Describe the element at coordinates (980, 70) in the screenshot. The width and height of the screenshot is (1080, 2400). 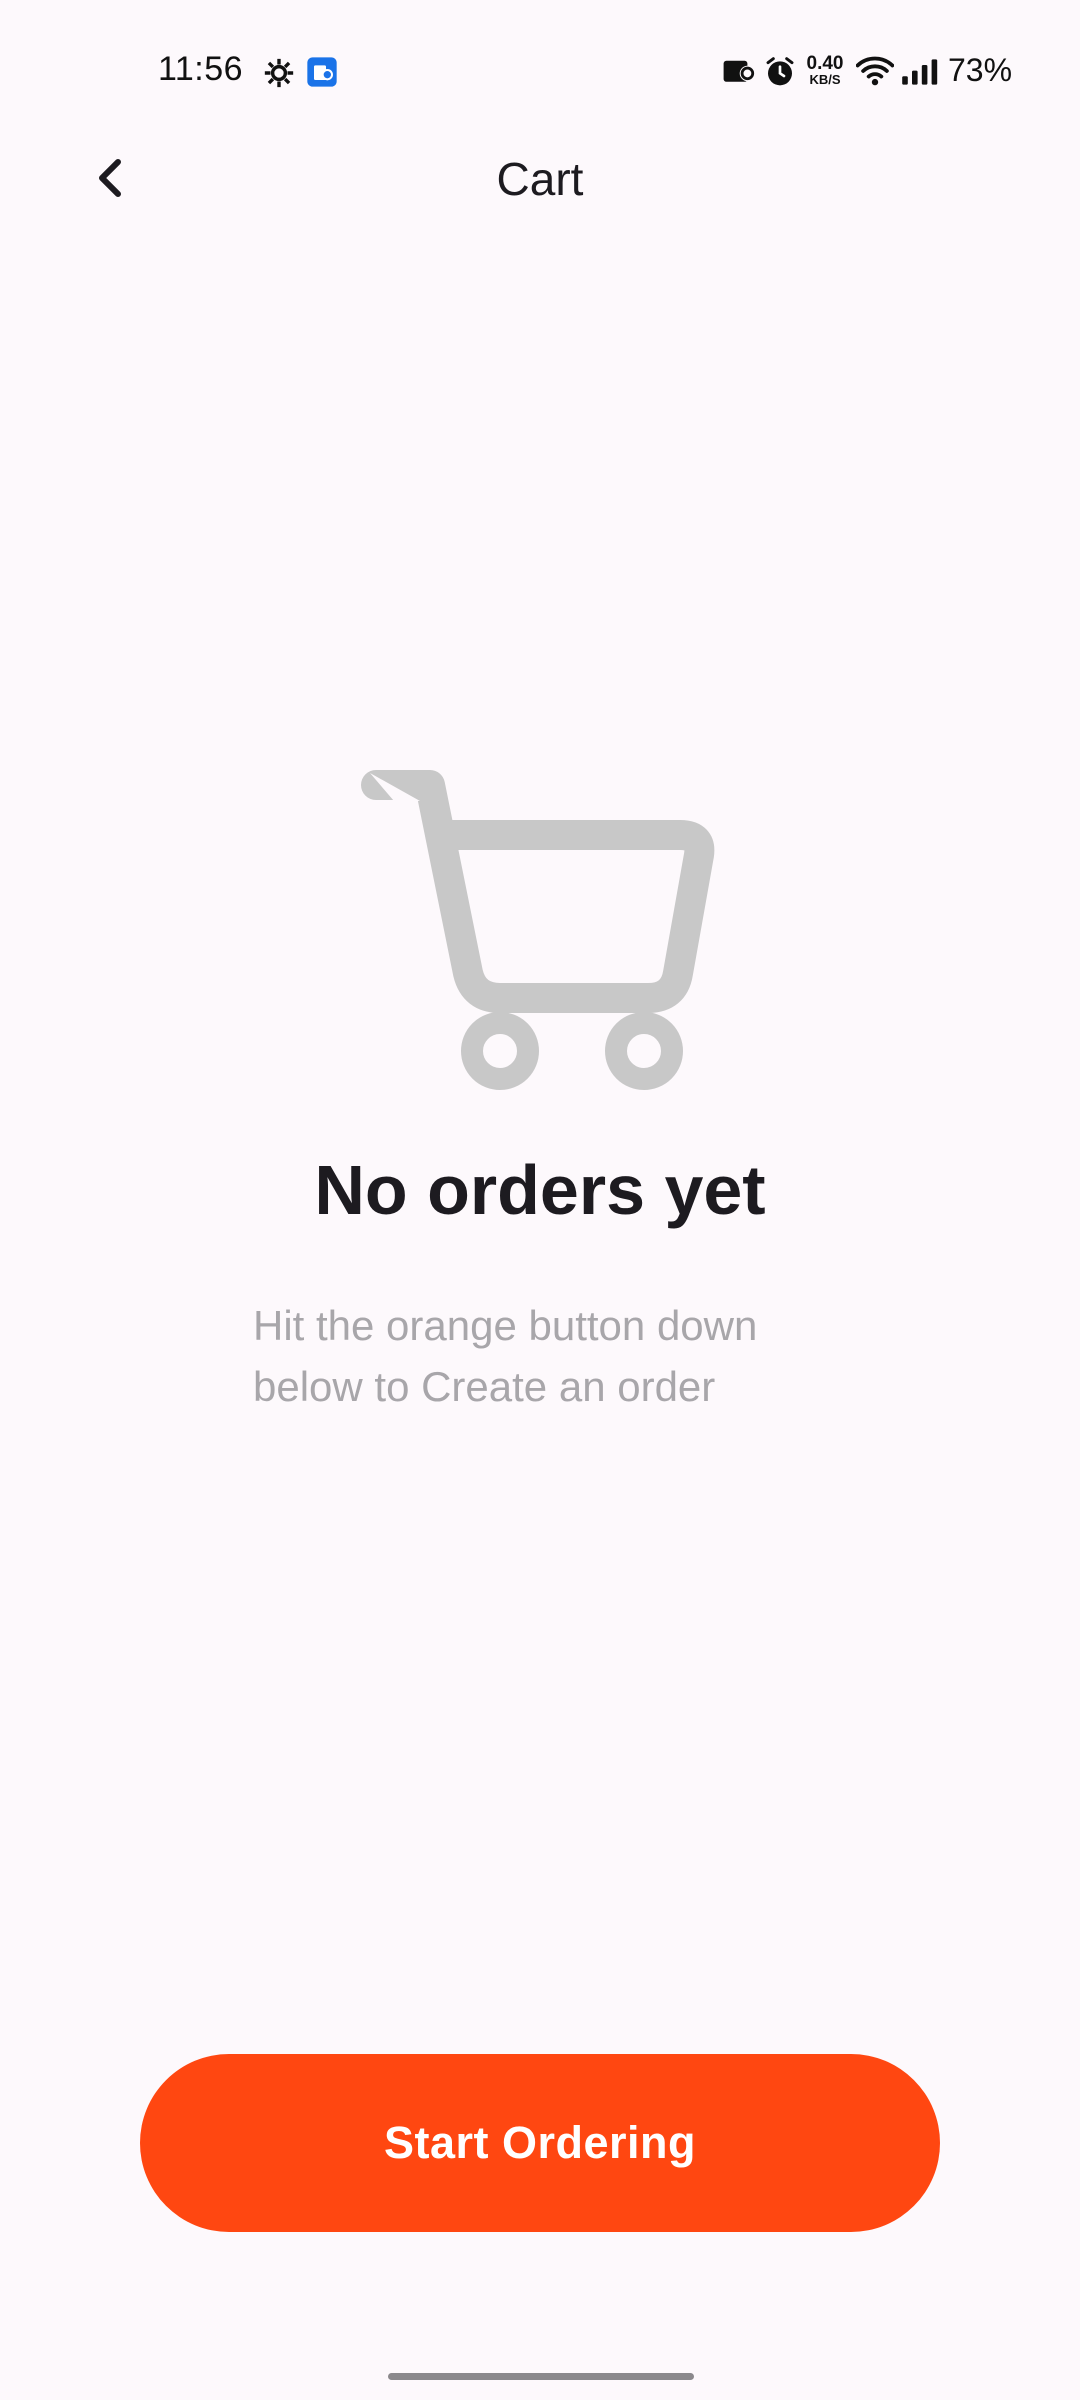
I see `battery-percentage: 73%` at that location.